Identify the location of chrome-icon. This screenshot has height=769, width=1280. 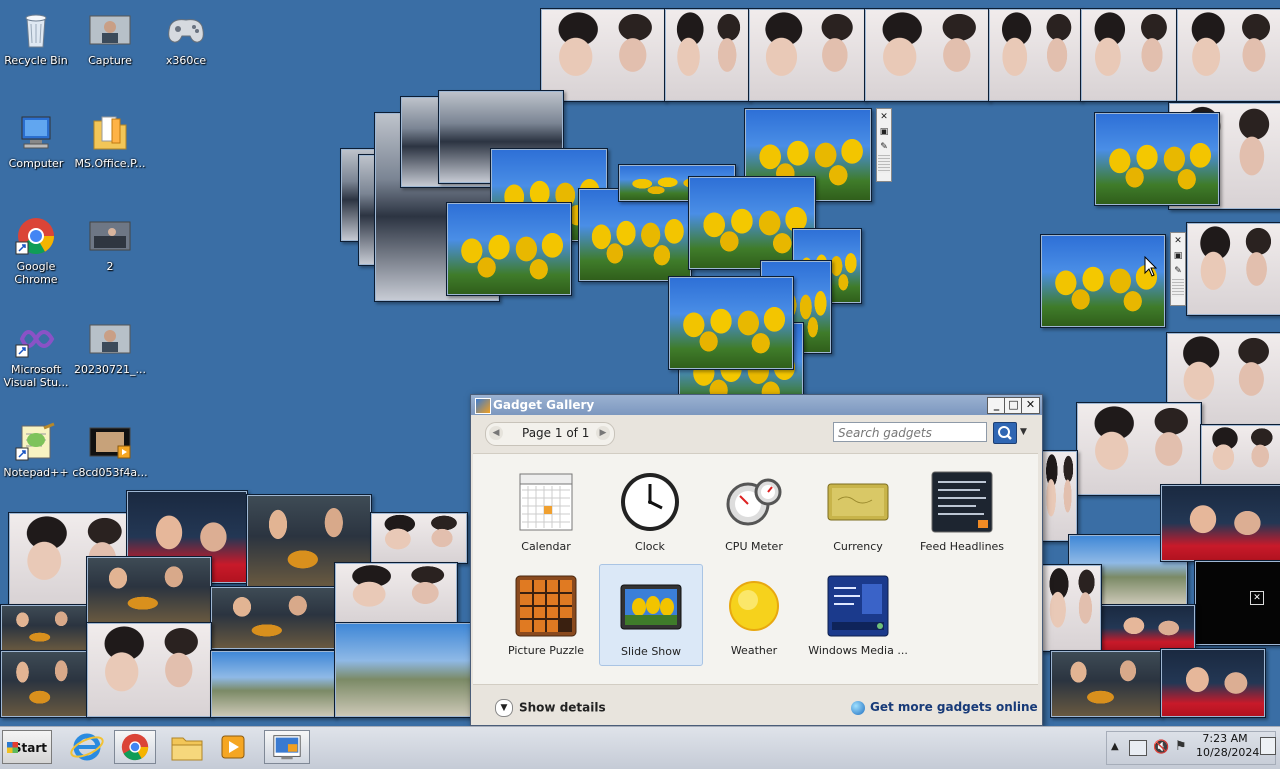
(36, 236).